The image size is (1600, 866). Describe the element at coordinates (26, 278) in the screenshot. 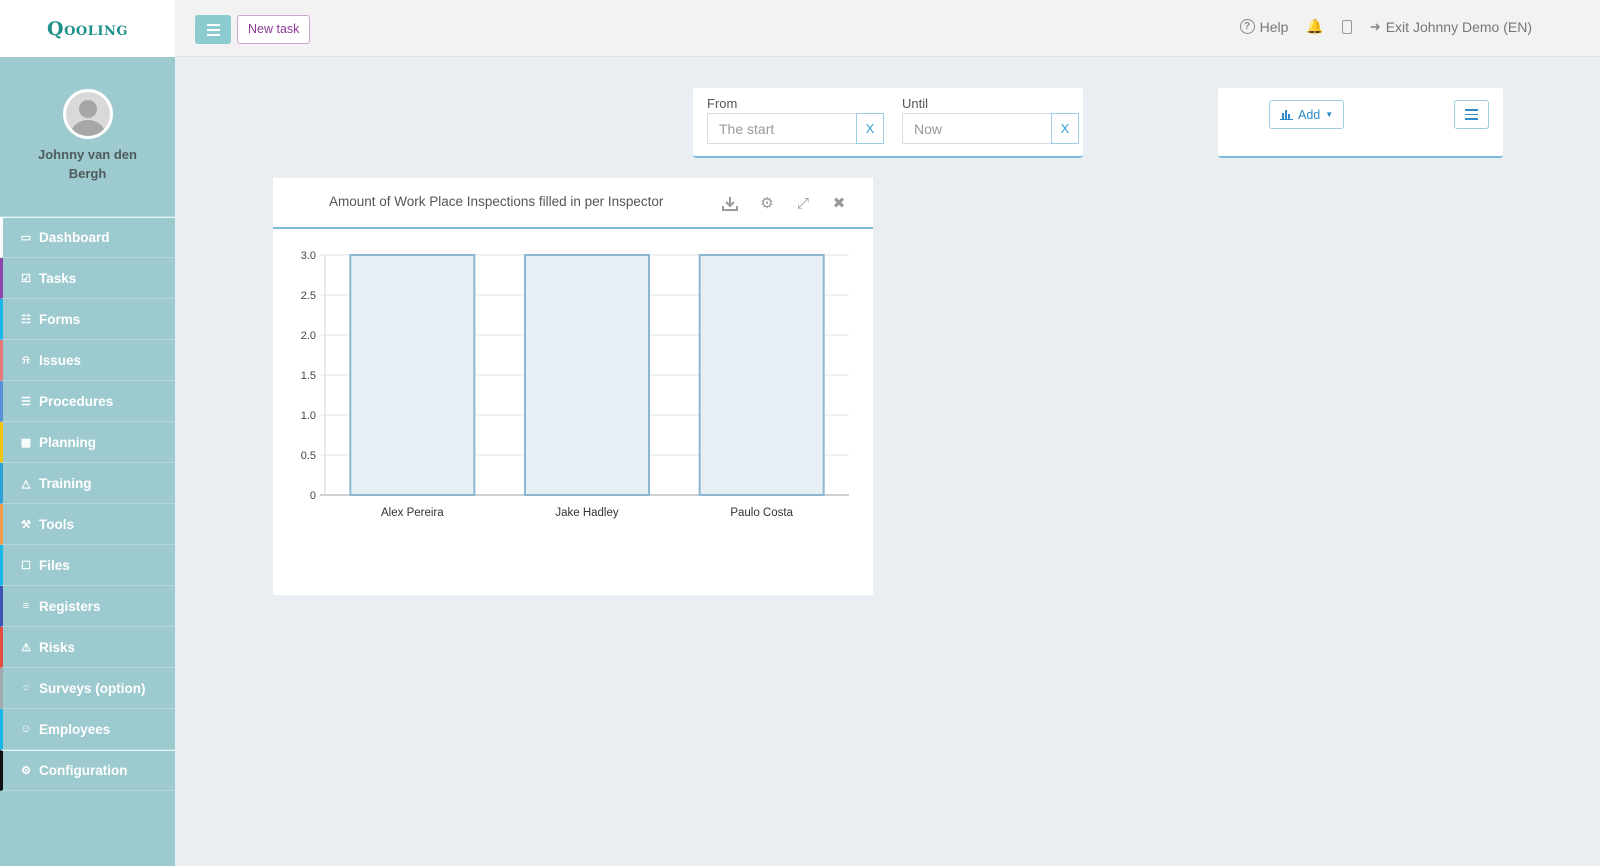

I see `checkbox-icon: ☑` at that location.